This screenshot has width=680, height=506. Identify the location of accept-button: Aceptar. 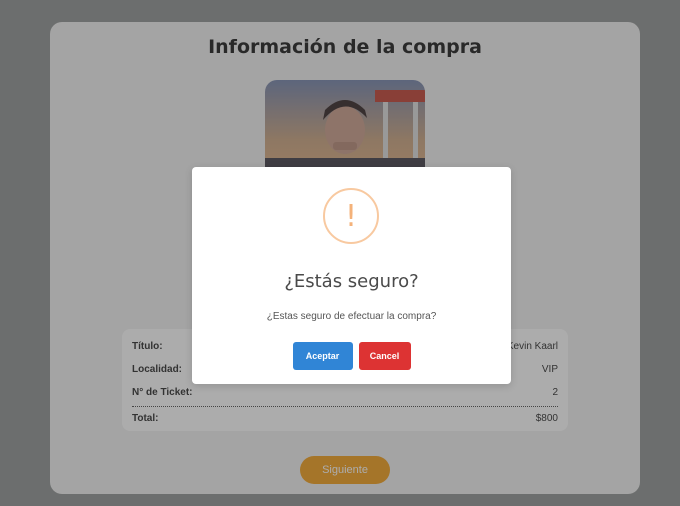
(322, 356).